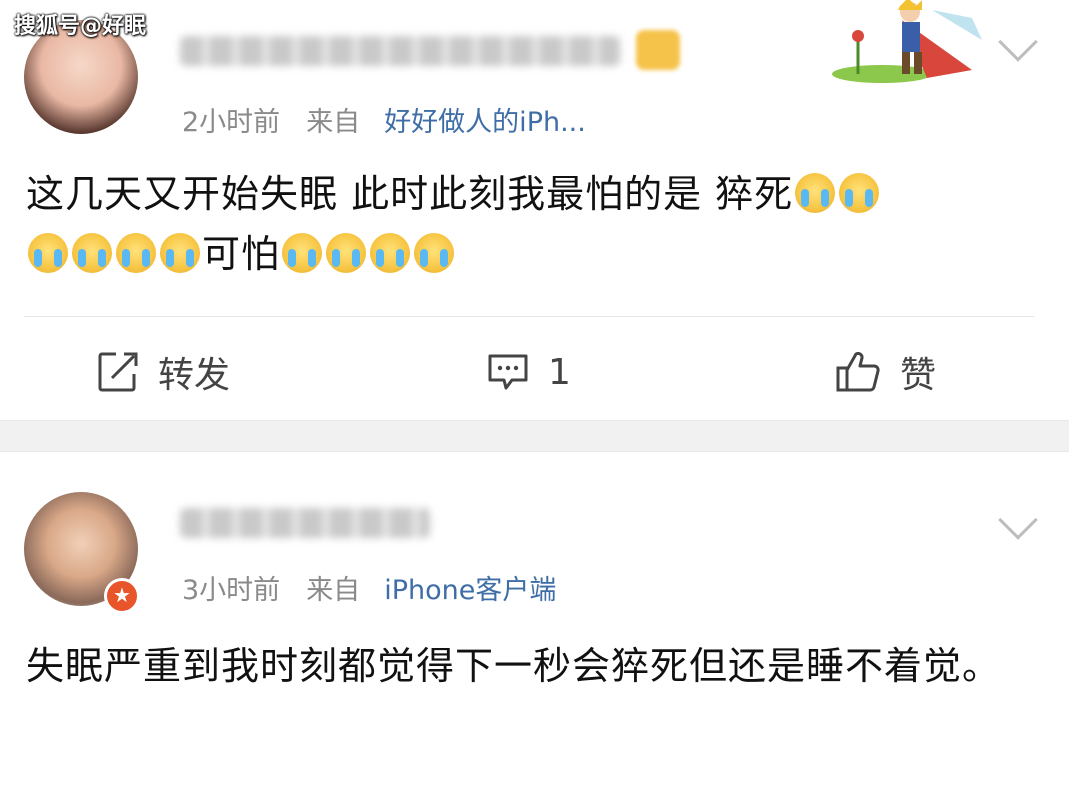 Image resolution: width=1069 pixels, height=805 pixels. Describe the element at coordinates (470, 590) in the screenshot. I see `post-source: iPhone客户端` at that location.